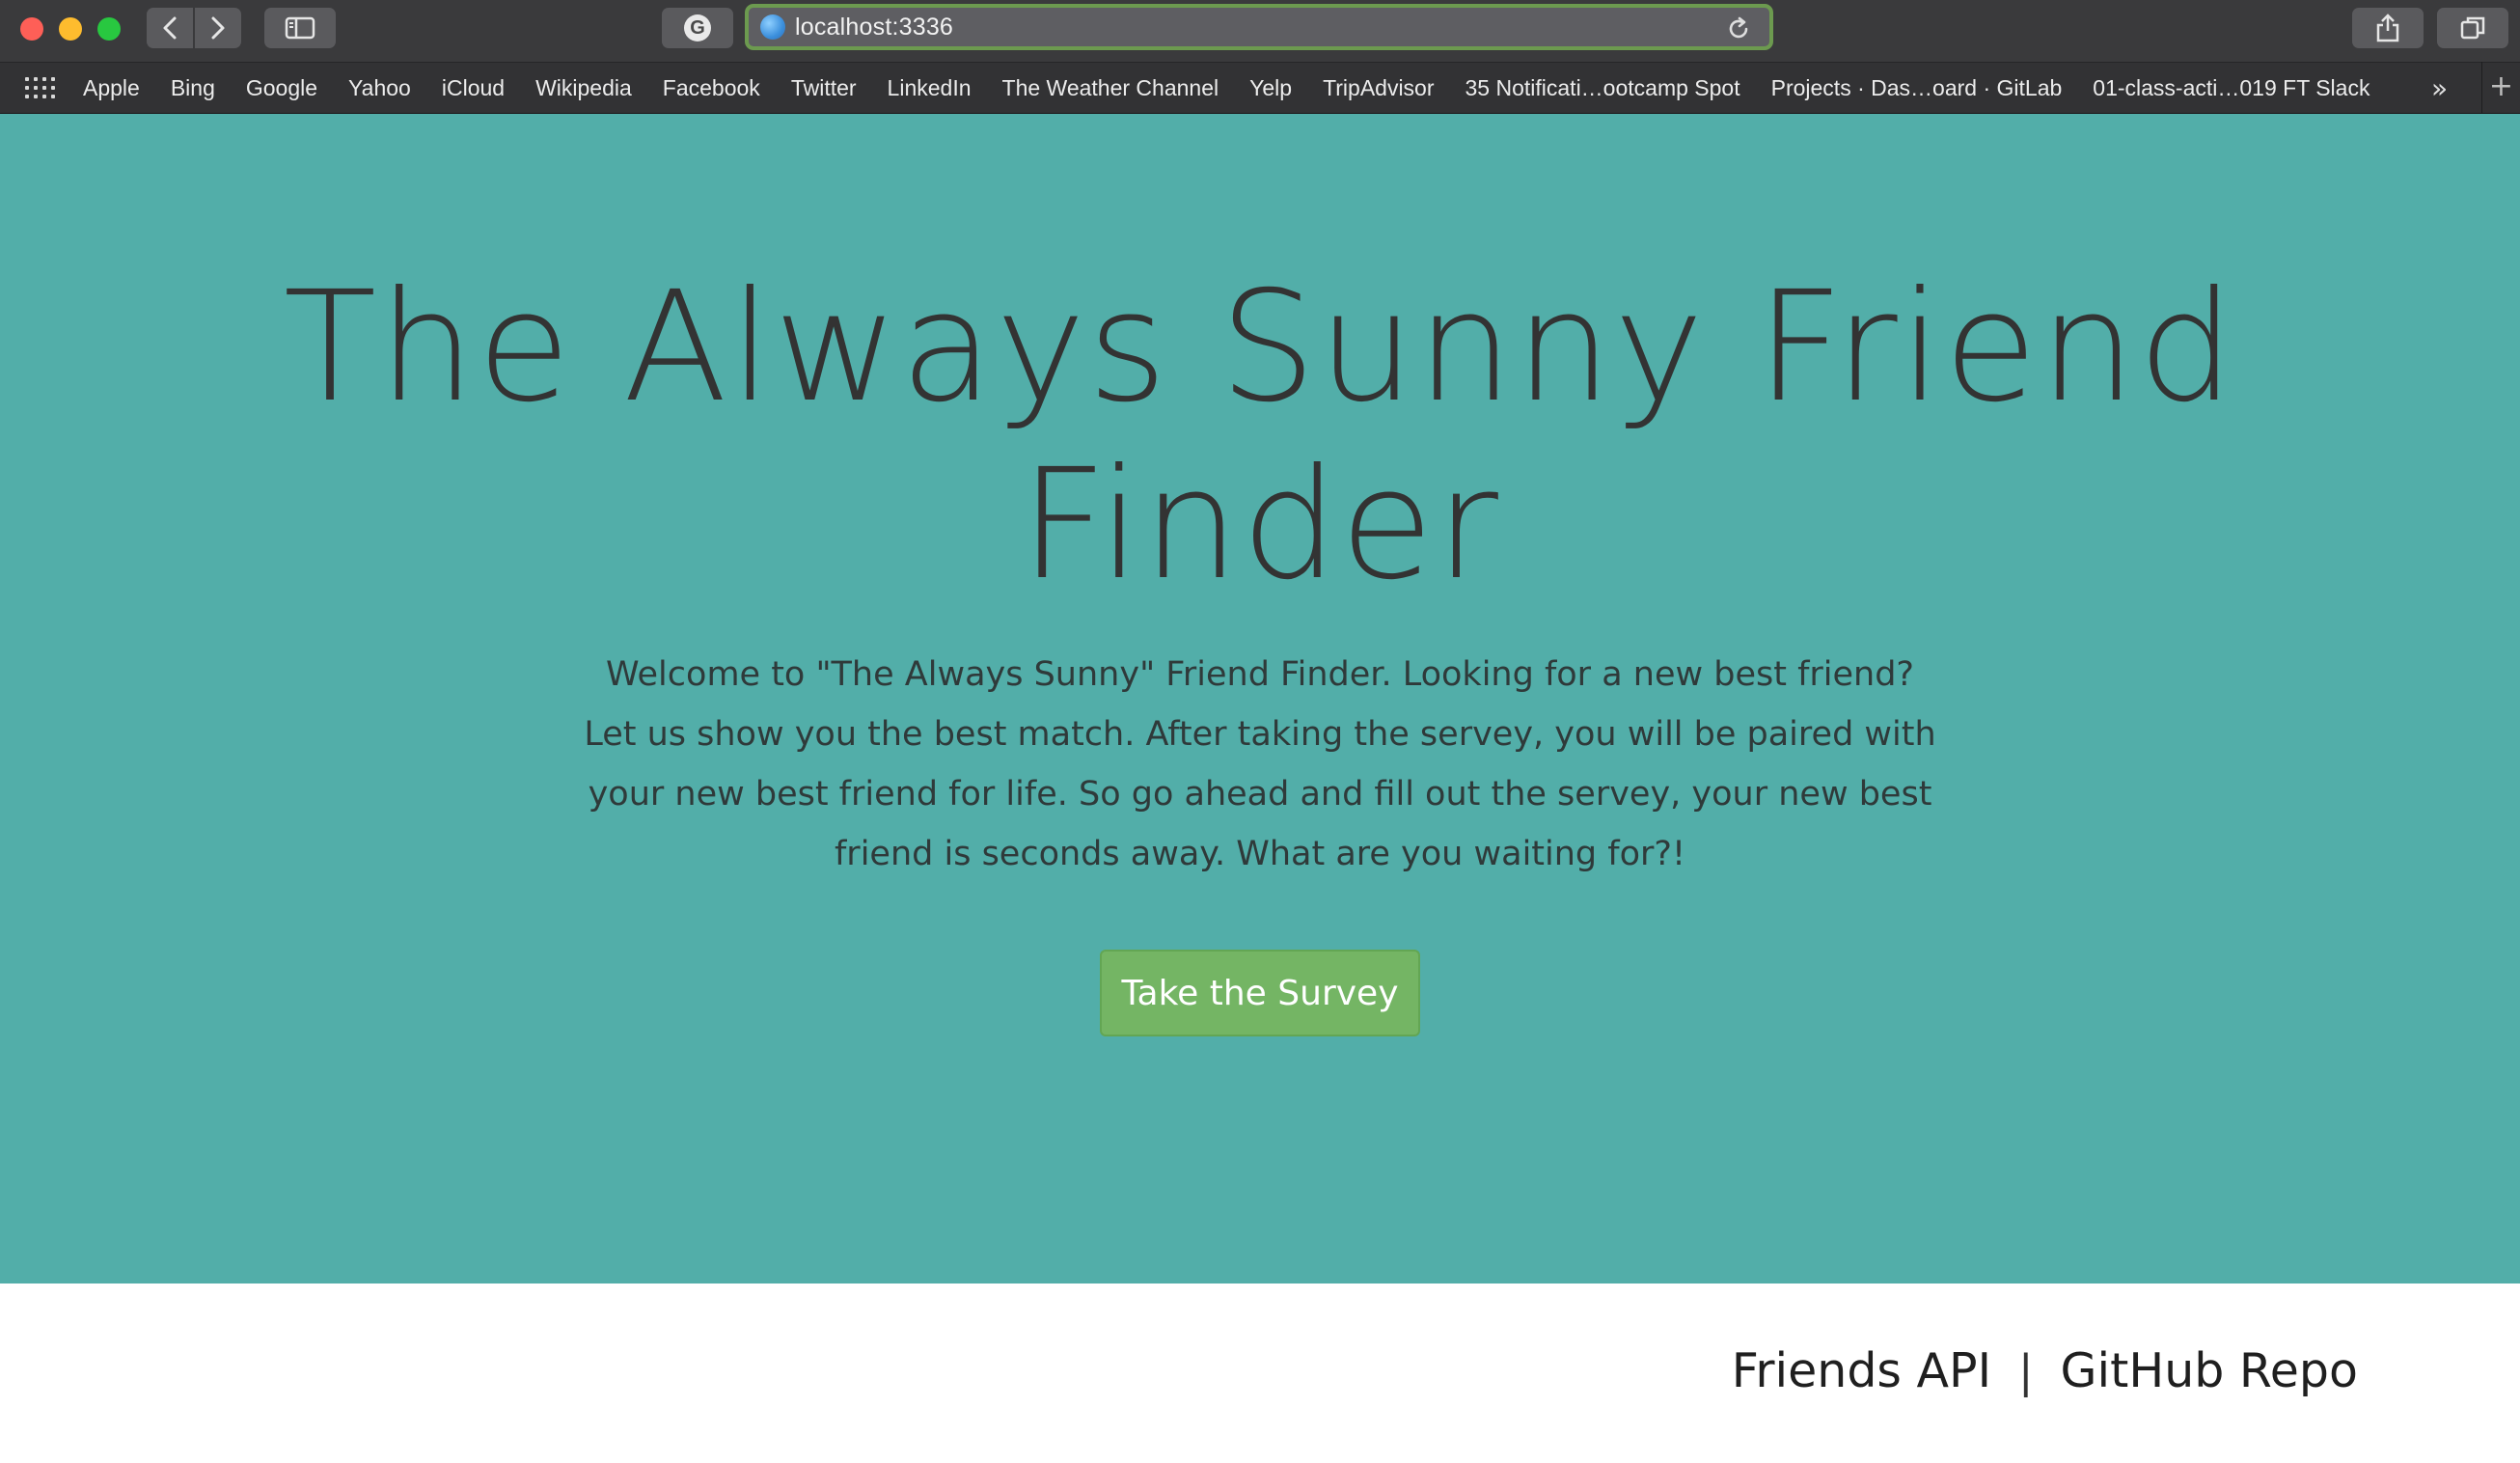  I want to click on bookmark-apple: Apple, so click(112, 88).